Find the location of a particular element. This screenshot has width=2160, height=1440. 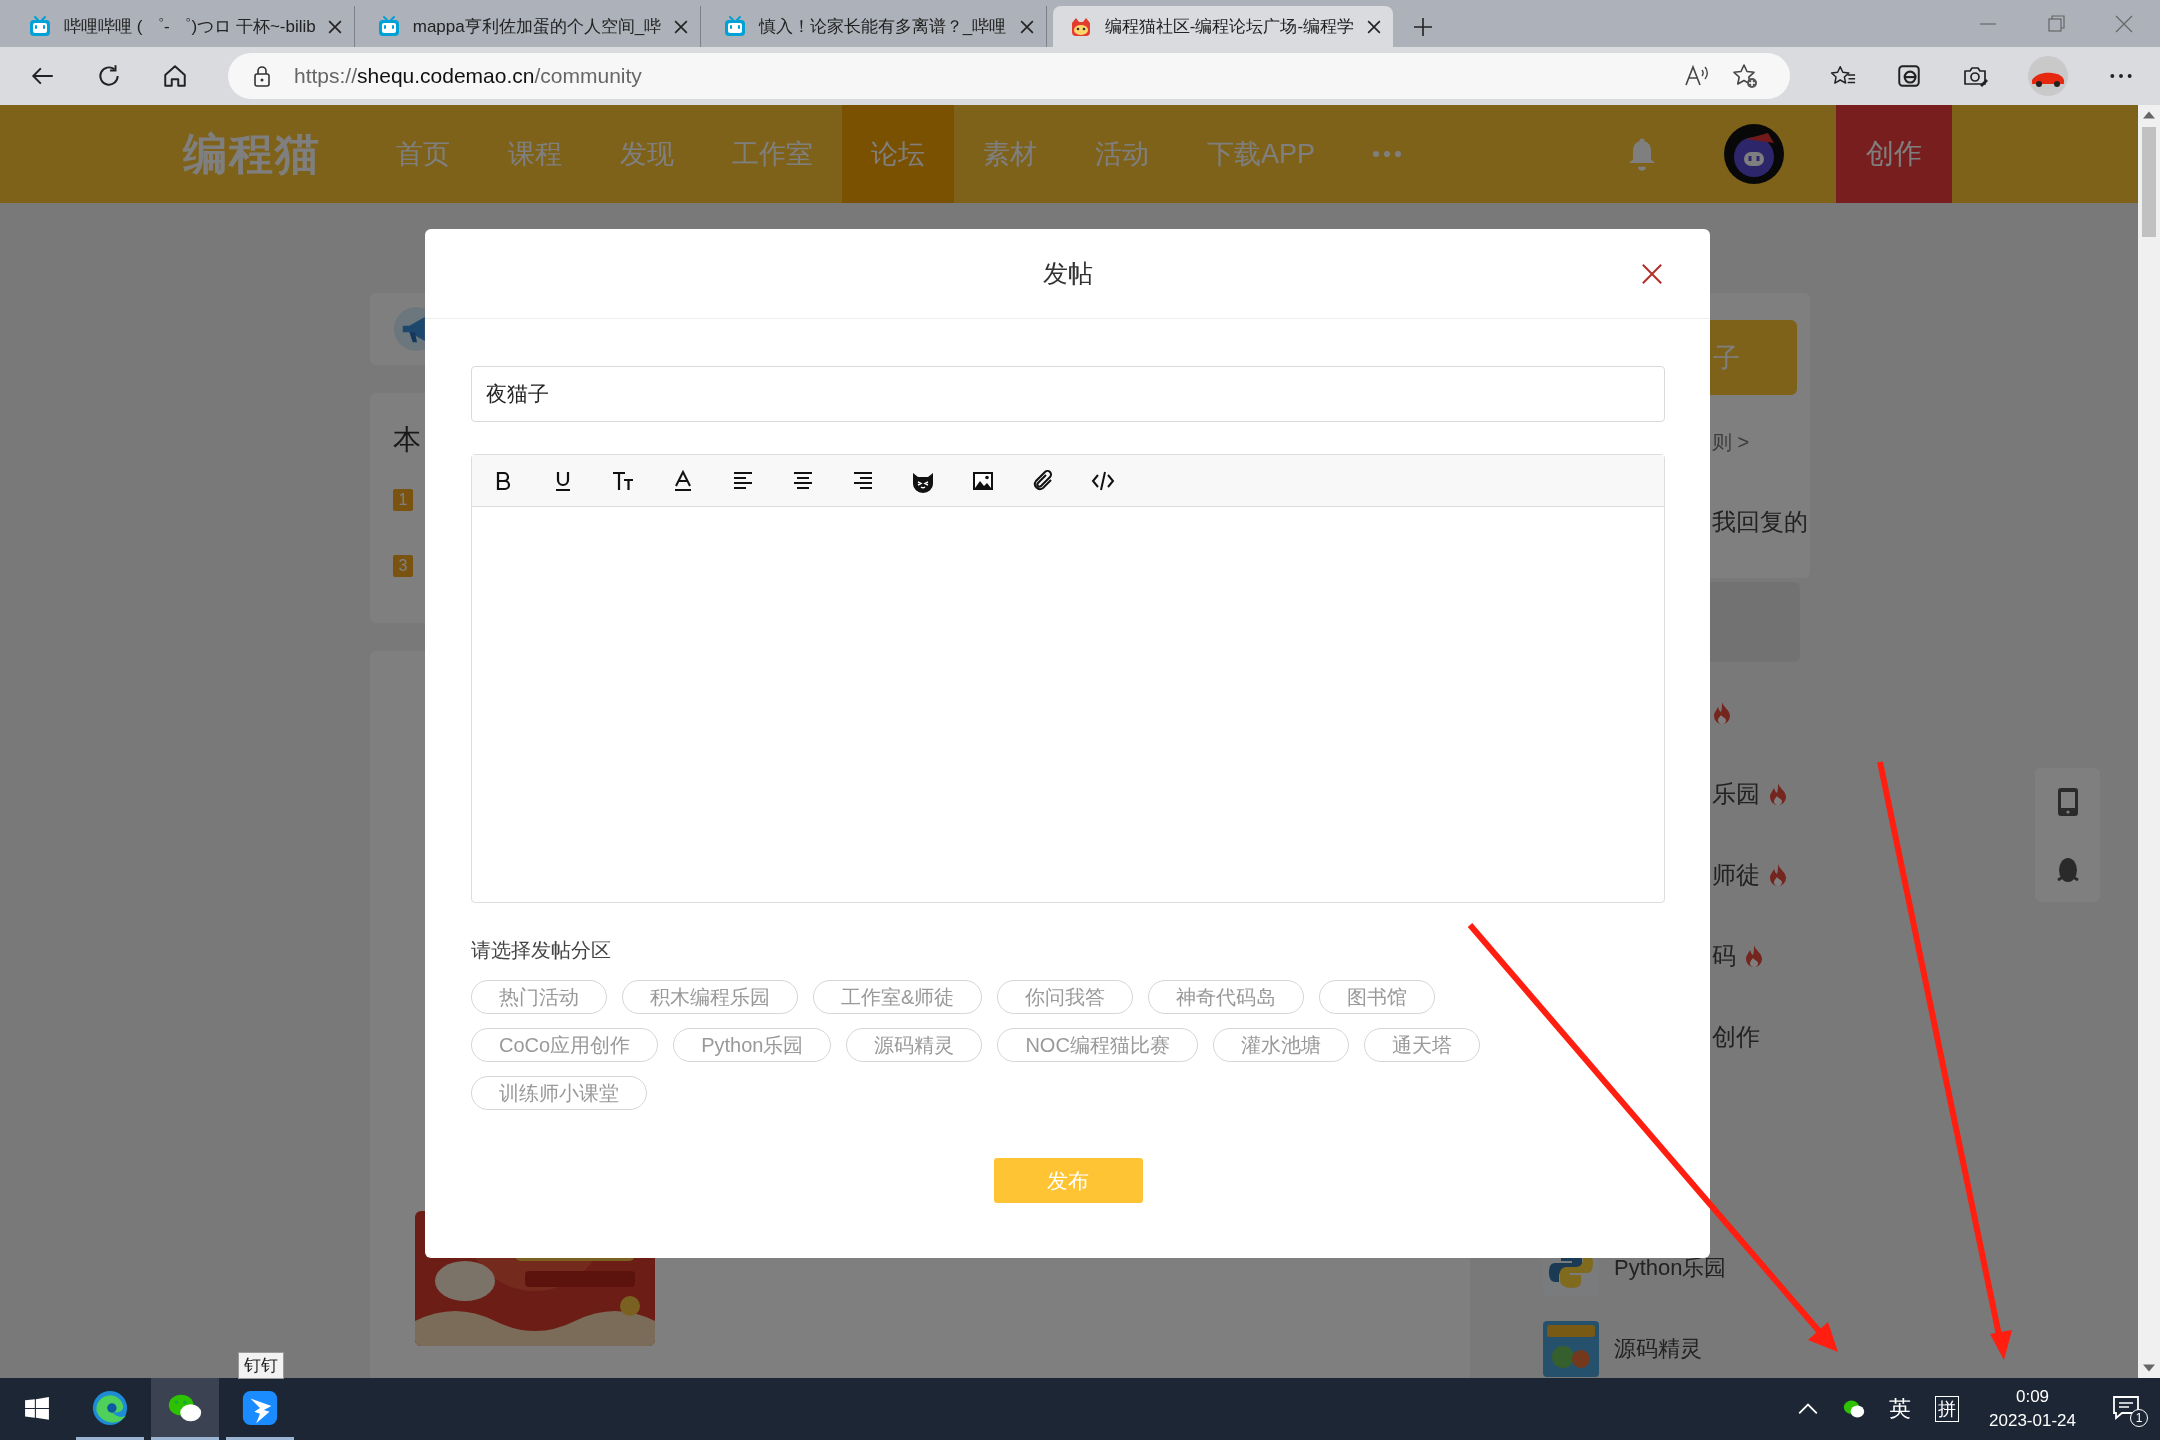

lock-icon is located at coordinates (262, 76).